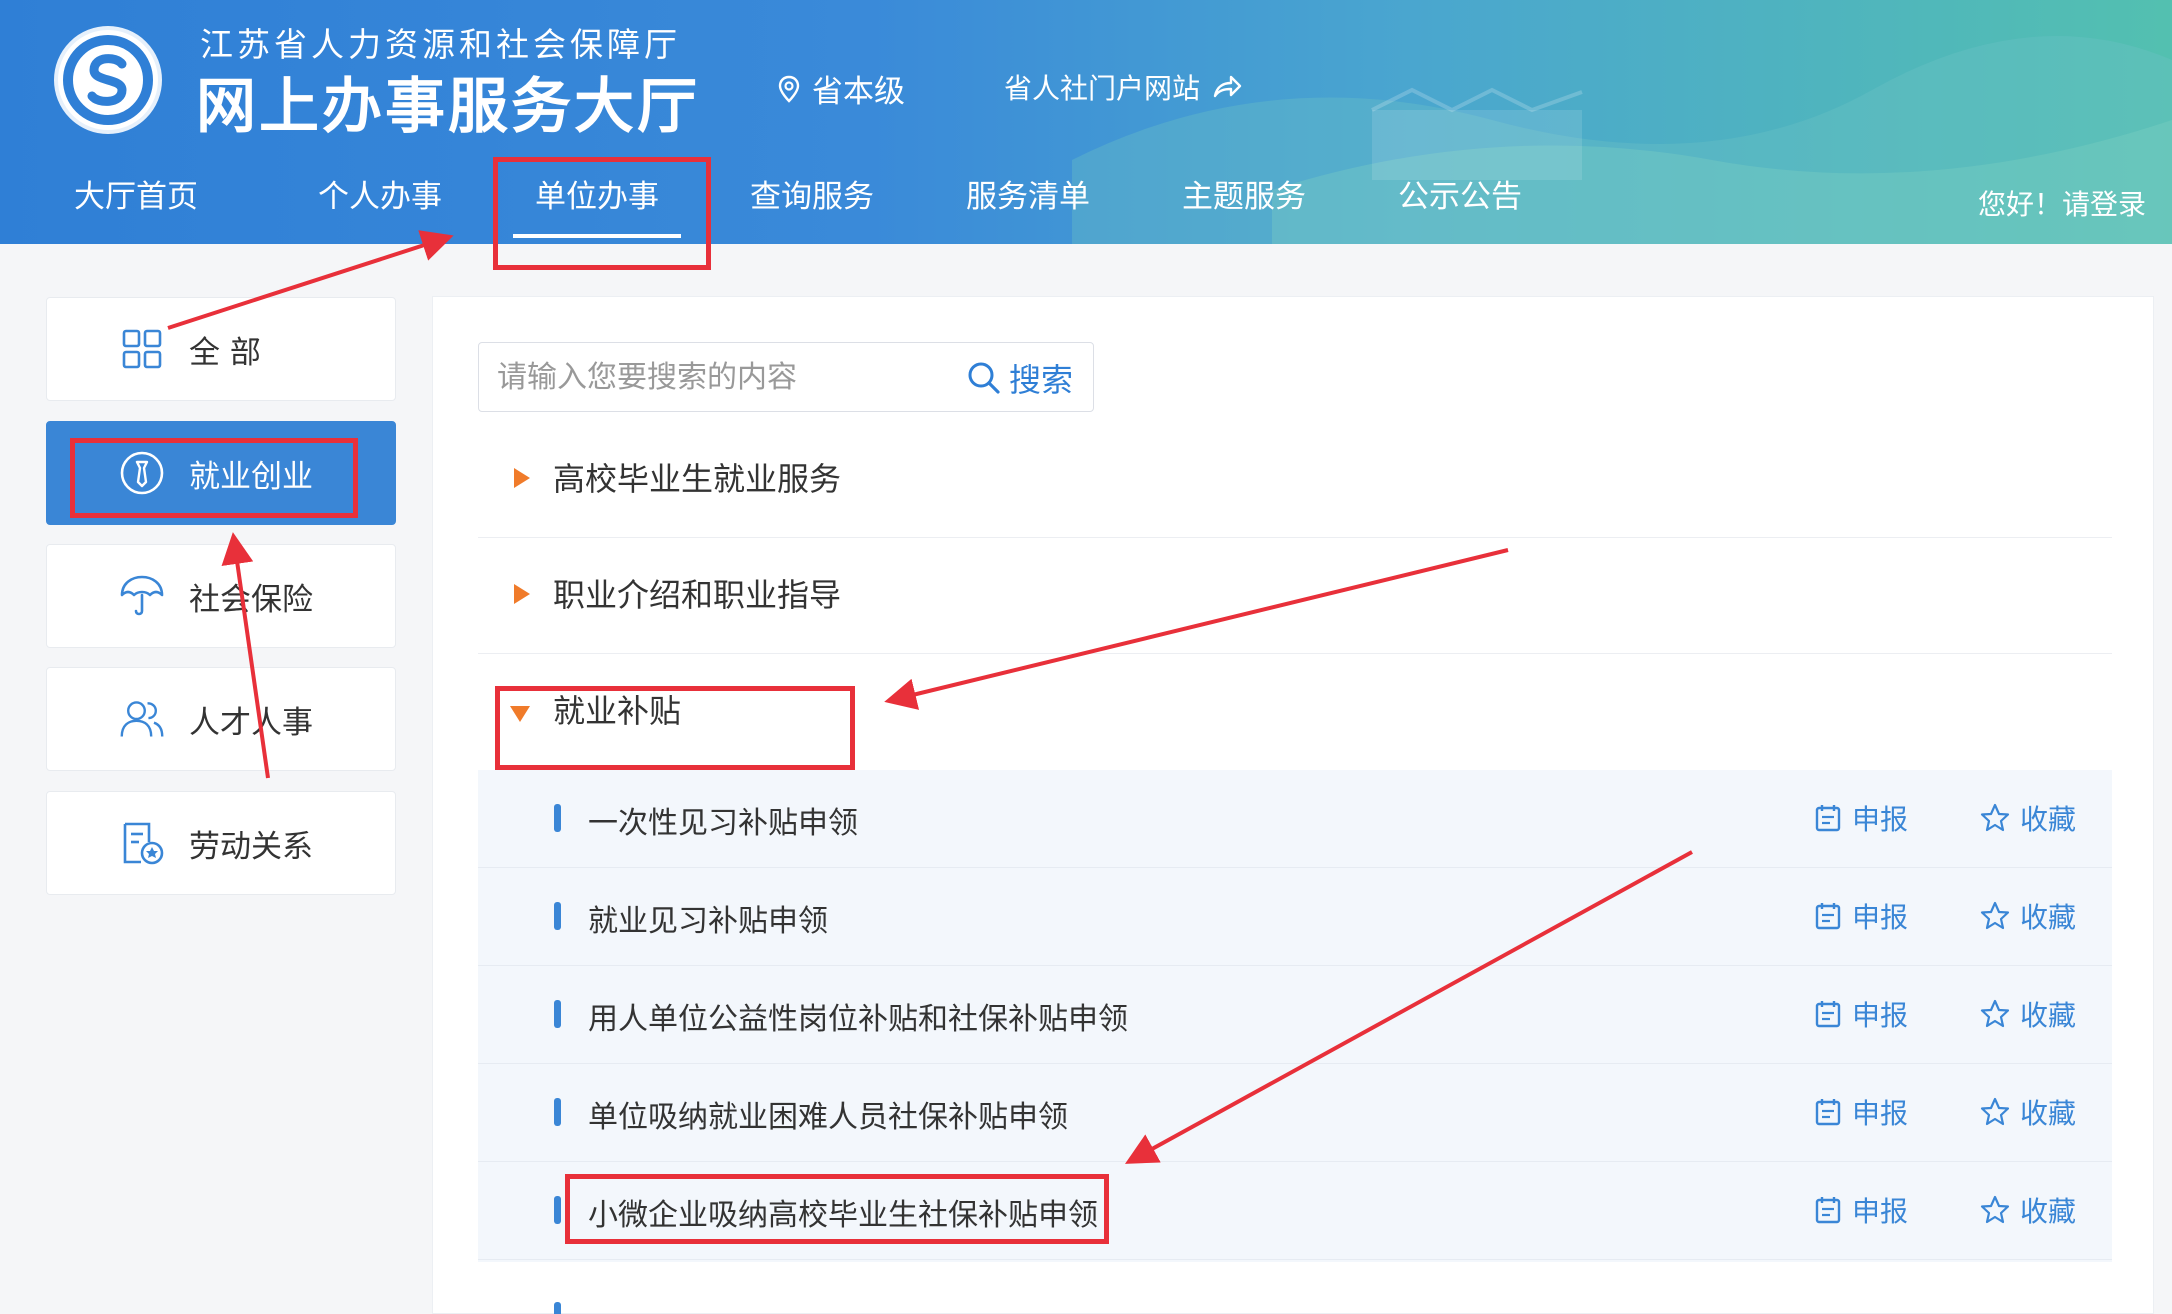  What do you see at coordinates (1244, 200) in the screenshot?
I see `nav-item-theme: 主题服务` at bounding box center [1244, 200].